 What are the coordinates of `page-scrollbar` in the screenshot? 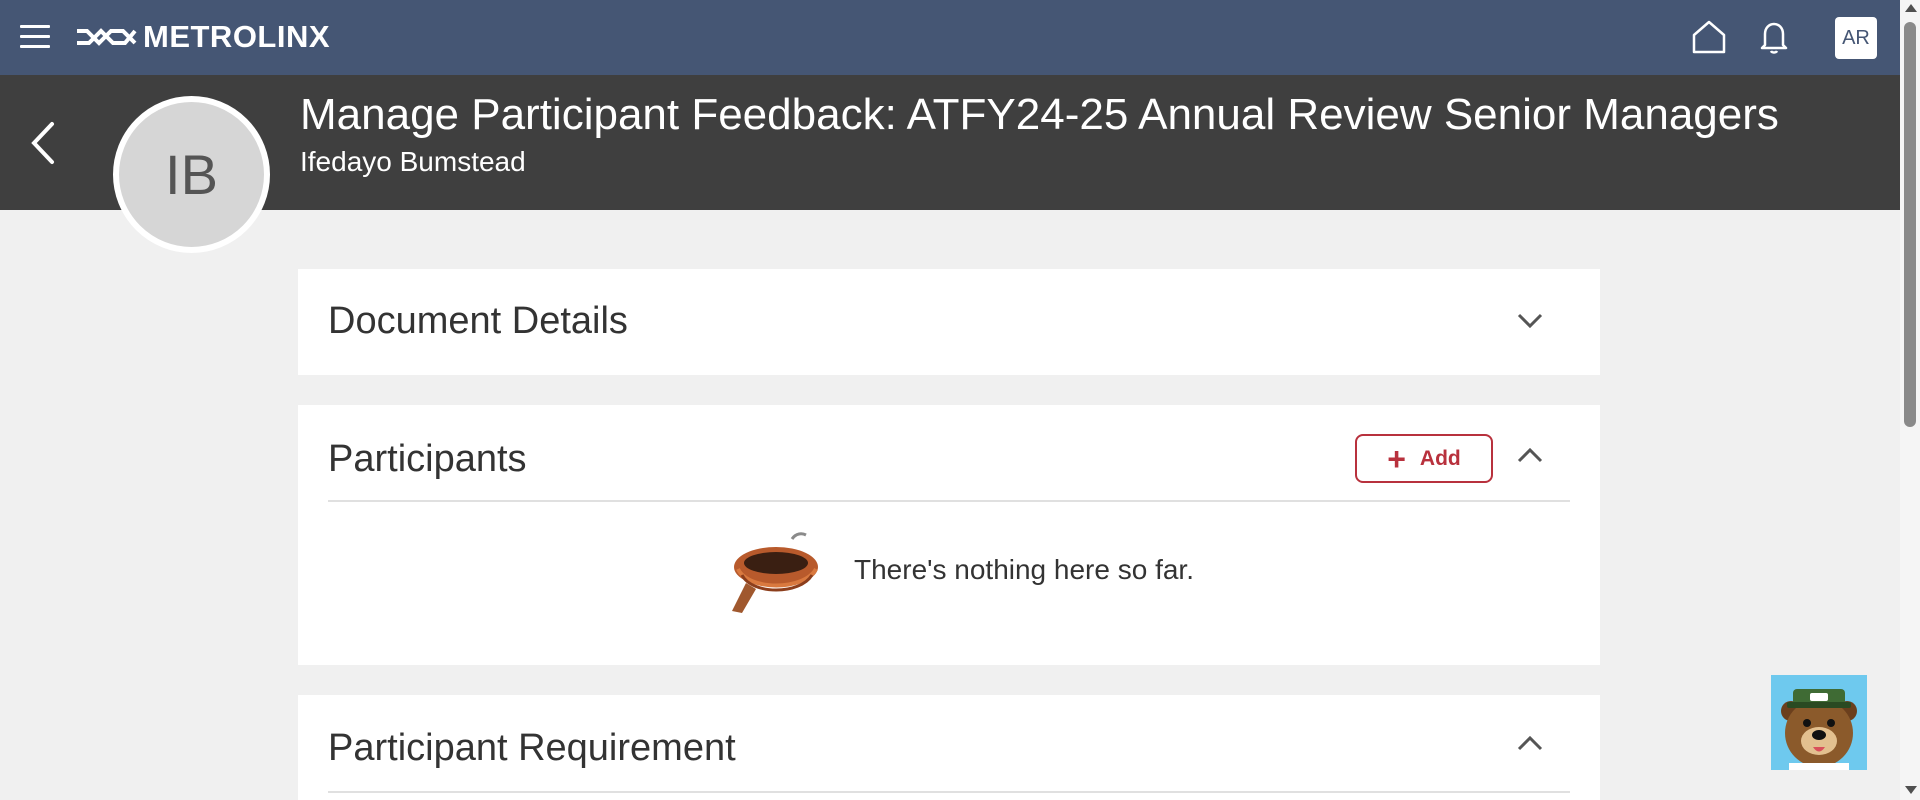 It's located at (1910, 400).